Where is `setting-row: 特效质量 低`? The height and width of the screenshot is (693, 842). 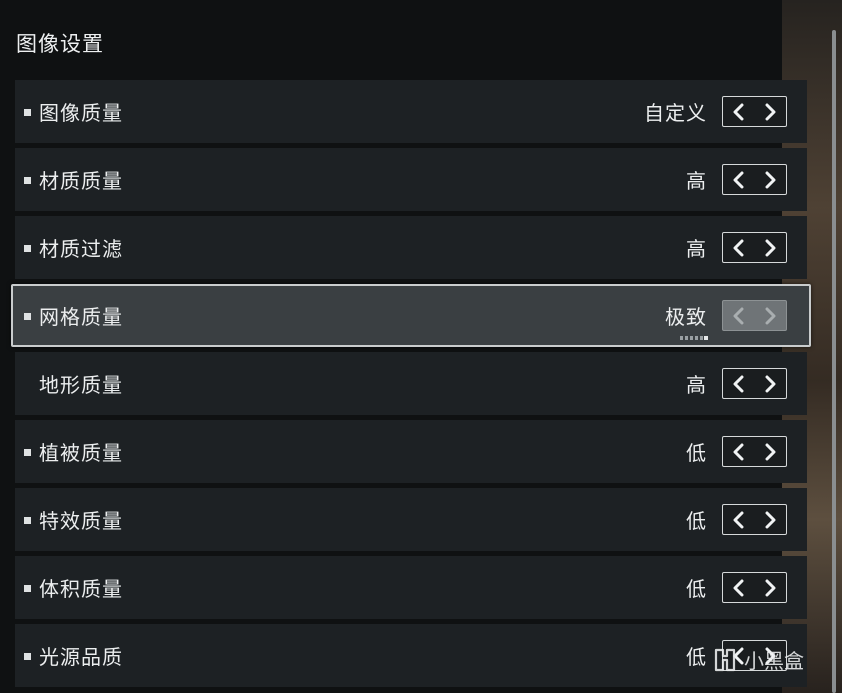
setting-row: 特效质量 低 is located at coordinates (411, 519).